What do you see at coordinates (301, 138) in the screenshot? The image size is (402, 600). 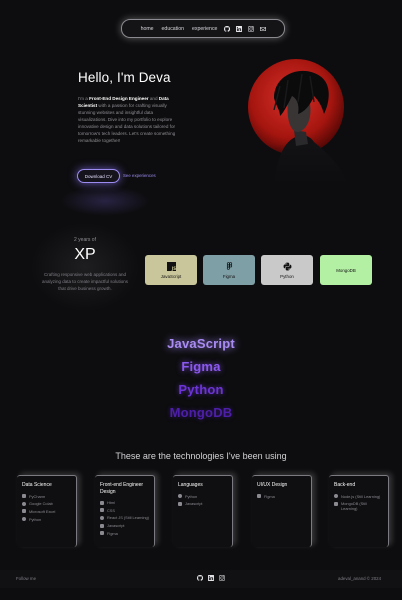 I see `figure-neck` at bounding box center [301, 138].